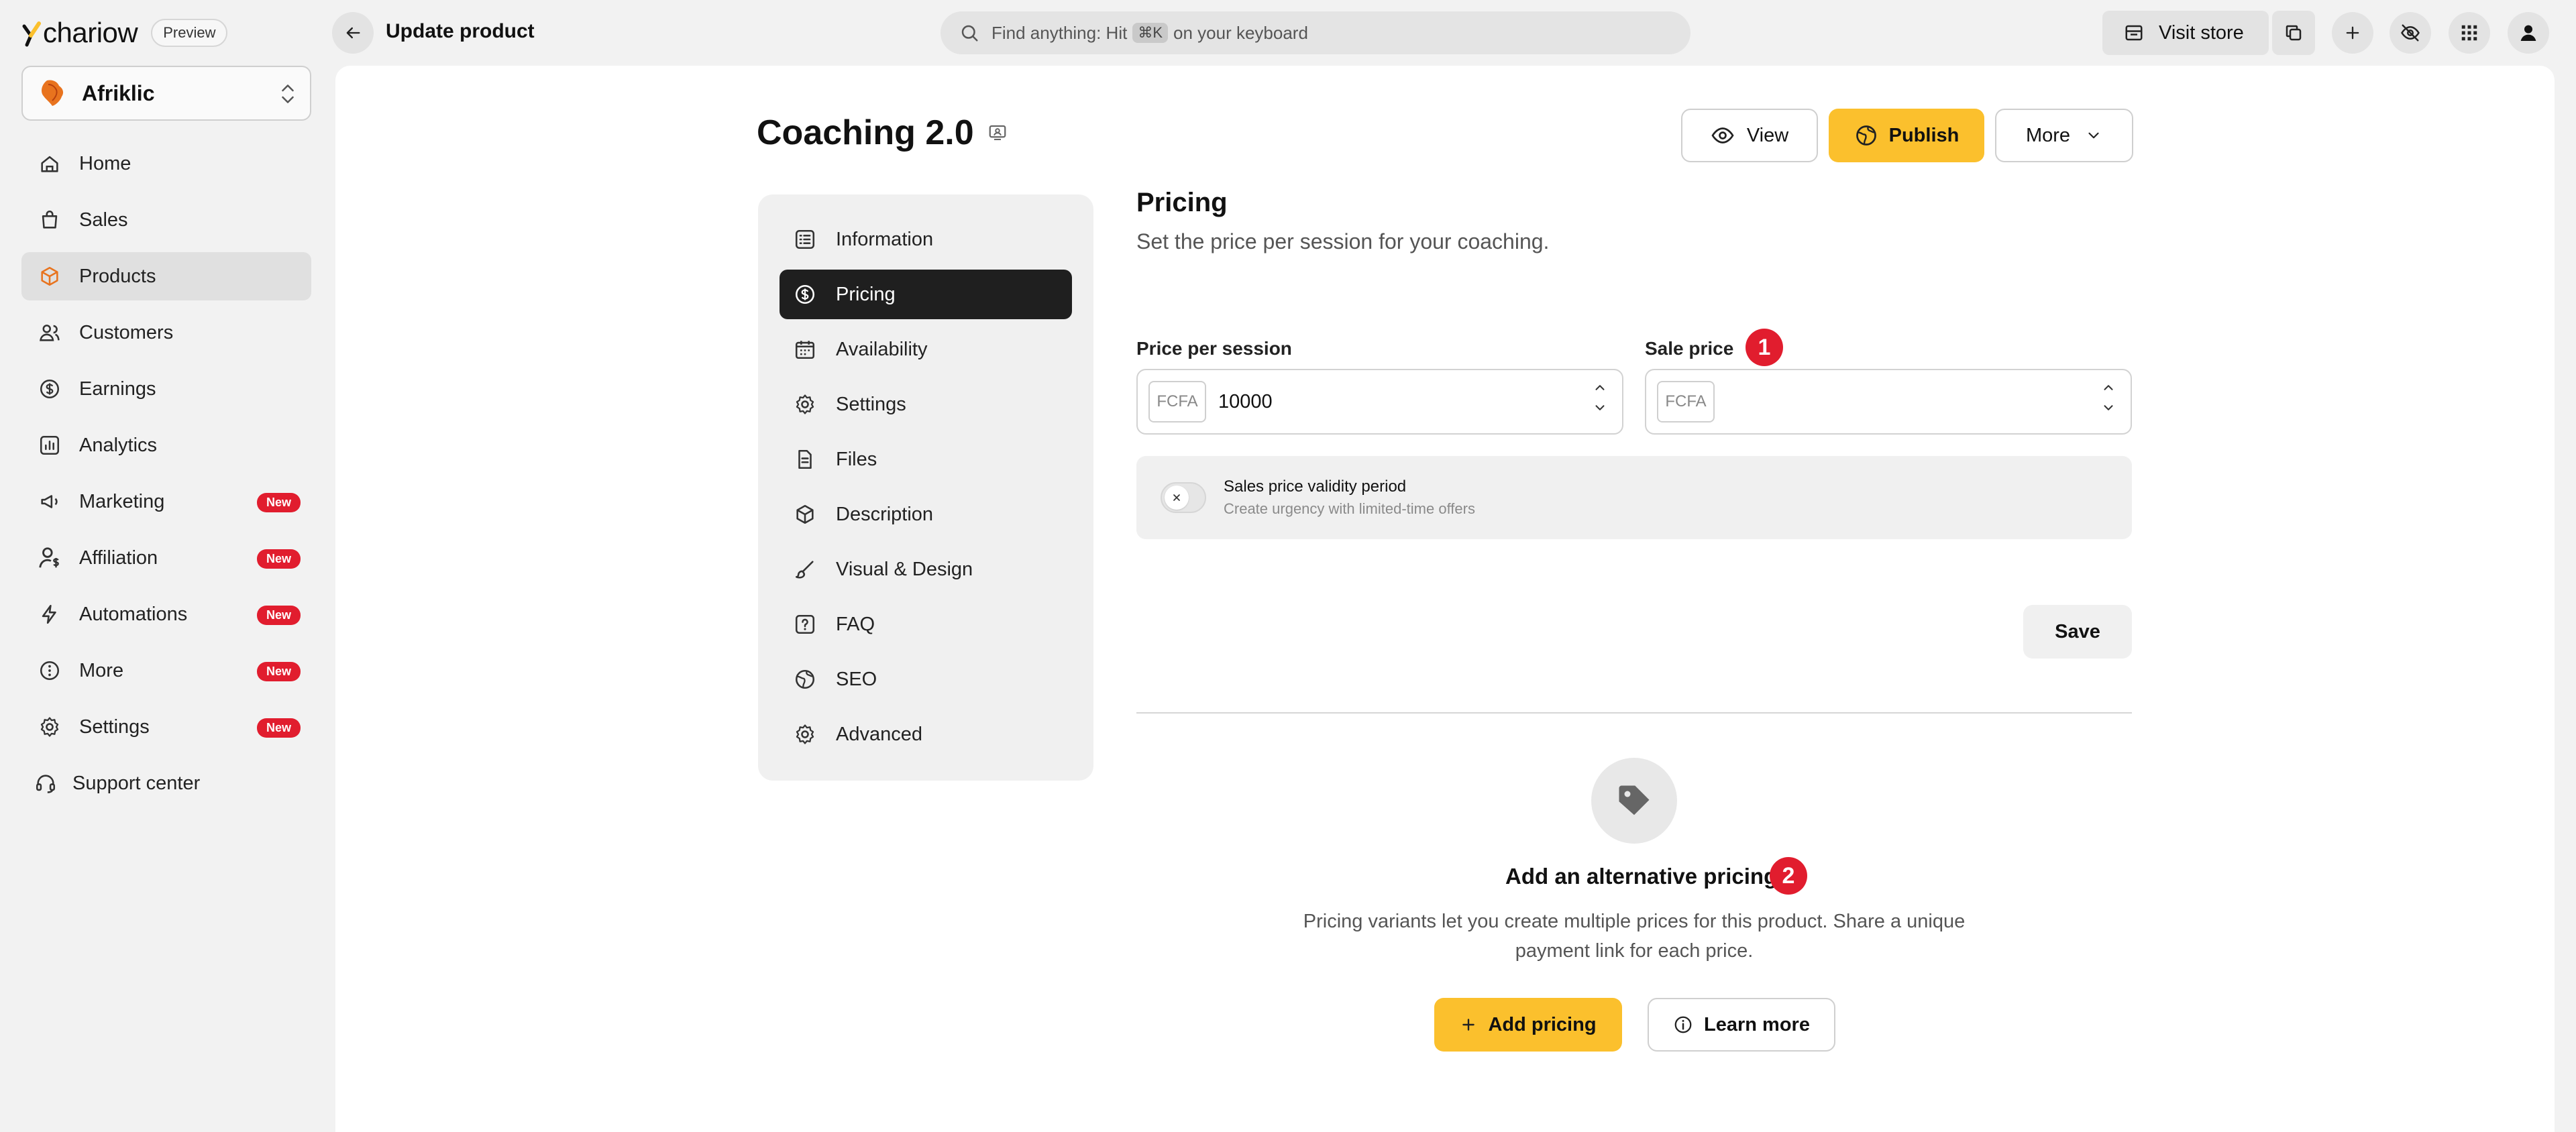 The height and width of the screenshot is (1132, 2576). I want to click on price-value: 10000, so click(1245, 402).